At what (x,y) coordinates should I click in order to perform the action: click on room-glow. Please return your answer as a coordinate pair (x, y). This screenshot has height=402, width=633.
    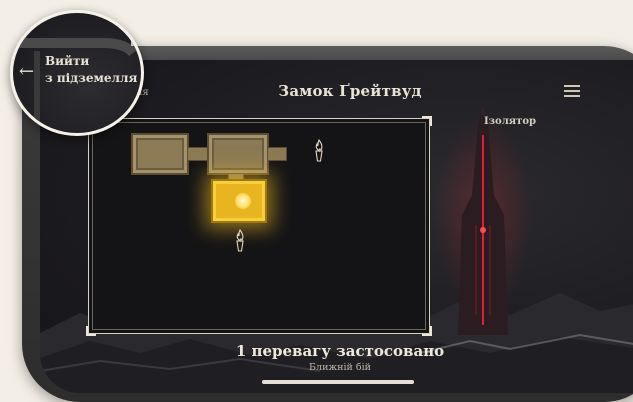
    Looking at the image, I should click on (243, 201).